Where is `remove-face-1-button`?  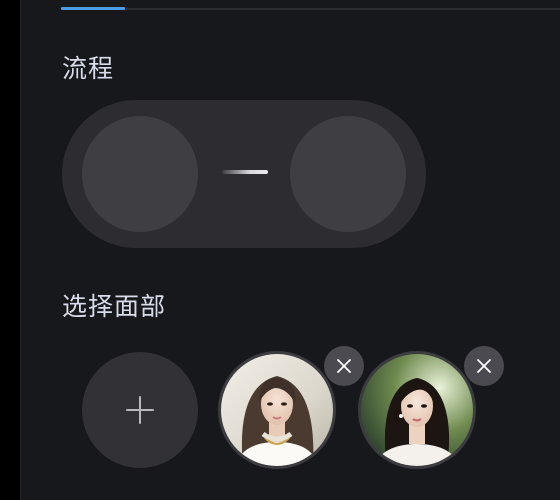
remove-face-1-button is located at coordinates (344, 366).